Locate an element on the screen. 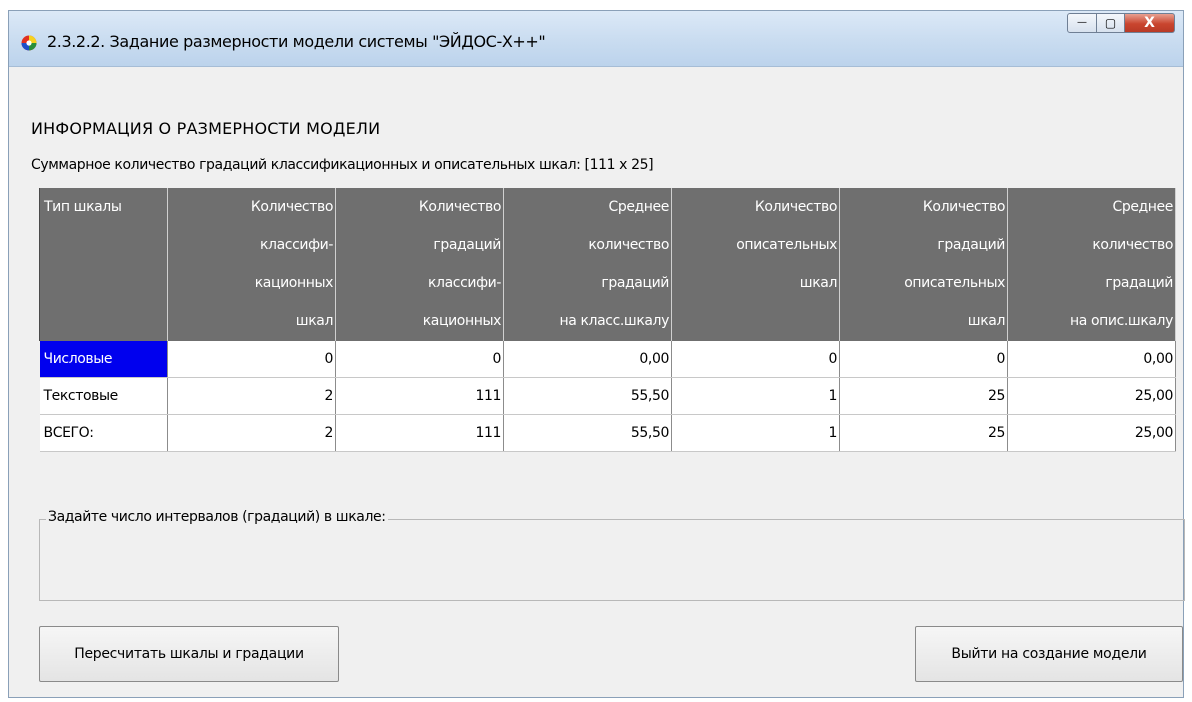 The height and width of the screenshot is (702, 1192). table-row: ВСЕГО: 2 111 55,50 1 25 25,00 is located at coordinates (607, 433).